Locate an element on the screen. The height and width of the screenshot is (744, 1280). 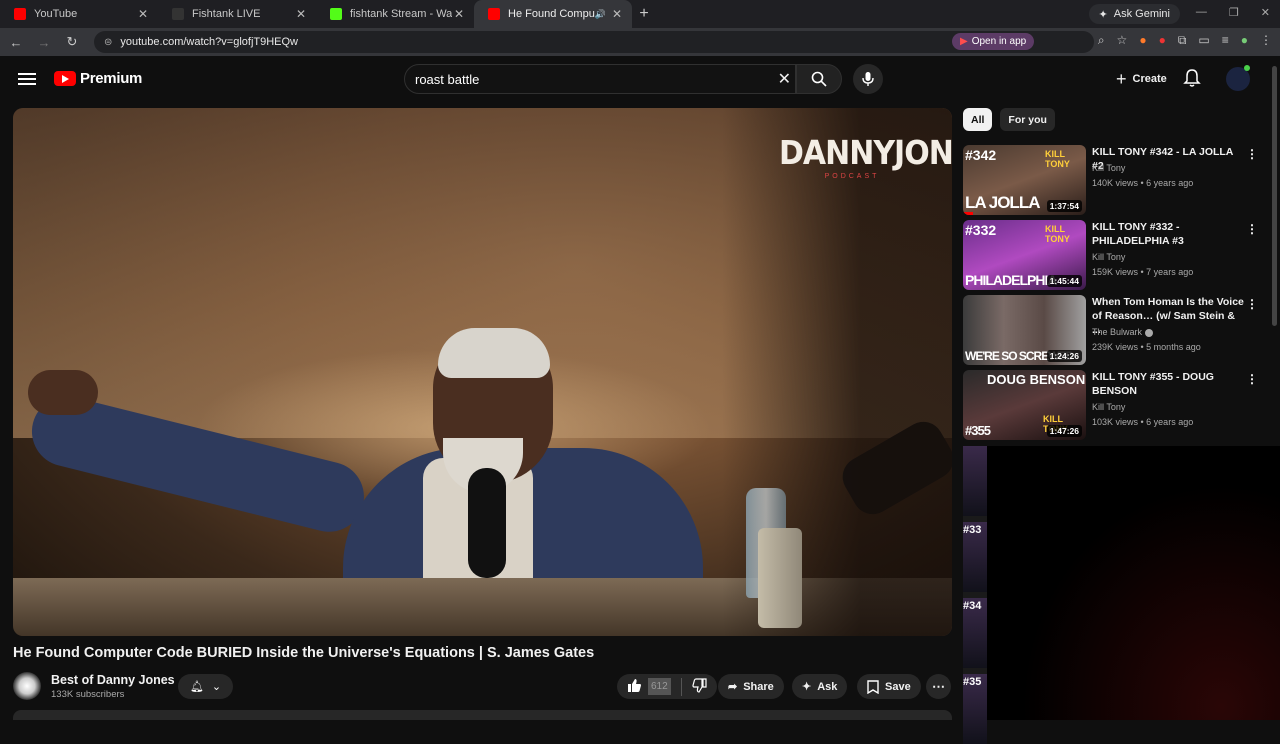
dislike-button is located at coordinates (699, 686).